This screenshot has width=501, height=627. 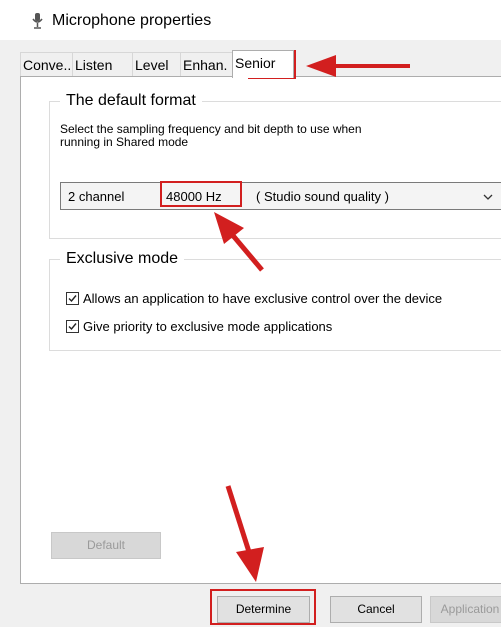 I want to click on exclusive-mode-title: Exclusive mode, so click(x=122, y=259).